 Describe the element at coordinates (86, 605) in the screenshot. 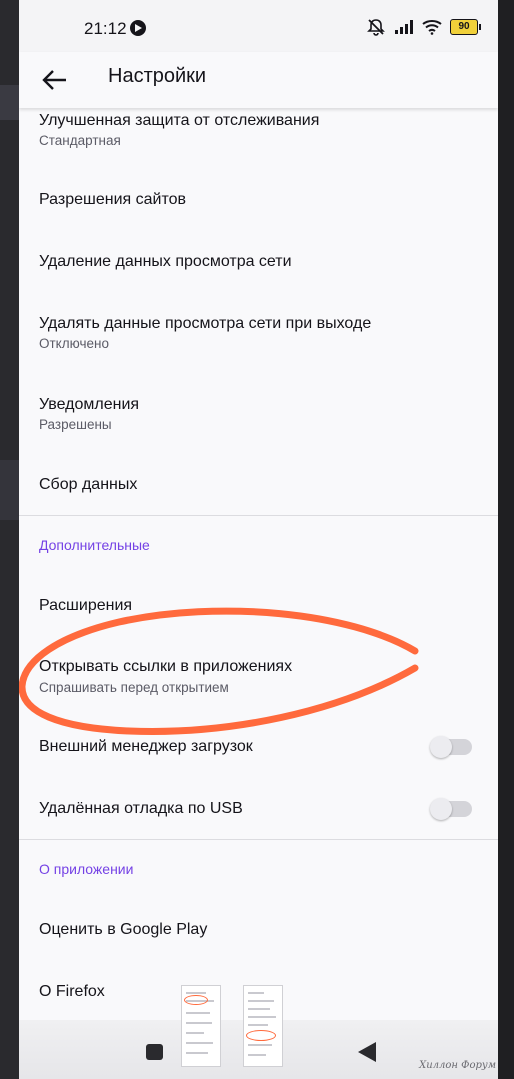

I see `item-title: Расширения` at that location.